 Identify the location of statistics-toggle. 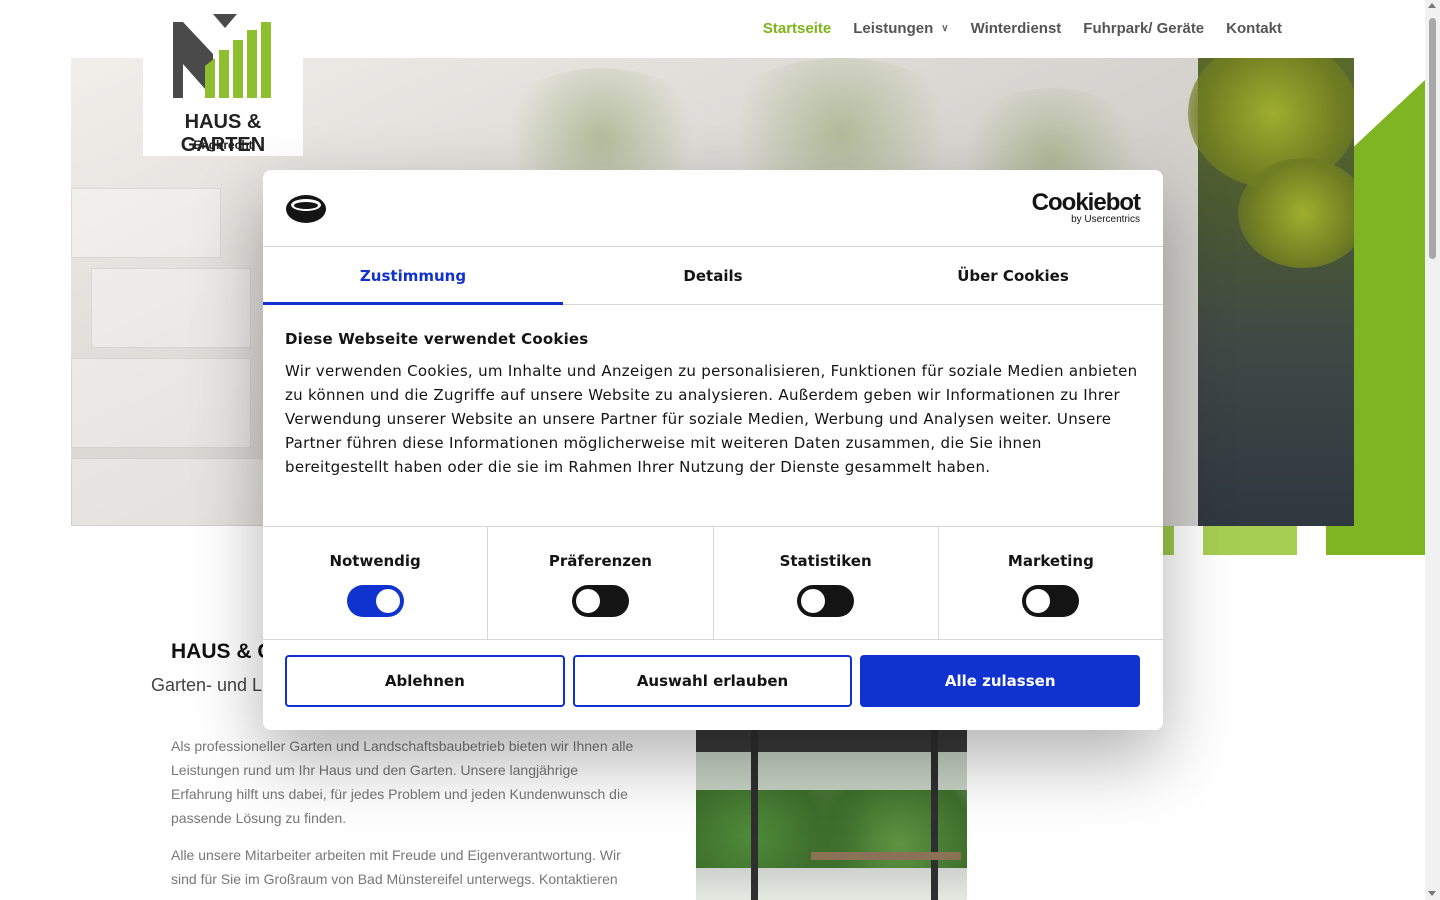
(826, 601).